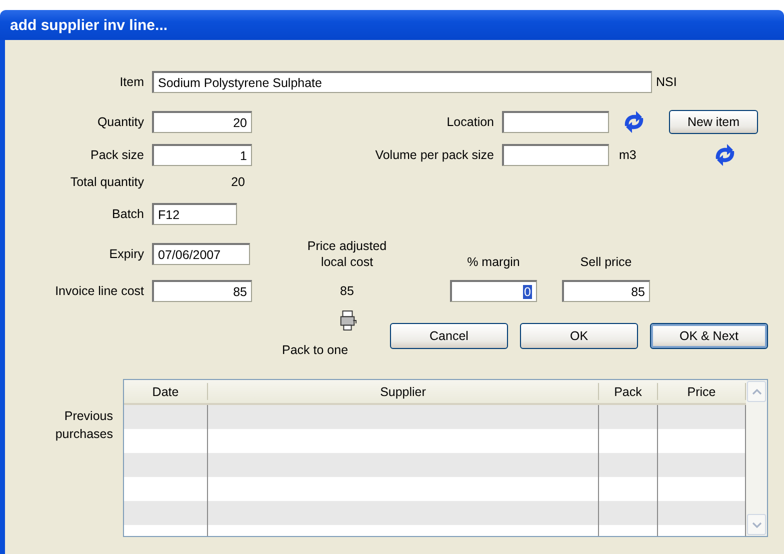 Image resolution: width=784 pixels, height=554 pixels. I want to click on column-header: Date, so click(166, 391).